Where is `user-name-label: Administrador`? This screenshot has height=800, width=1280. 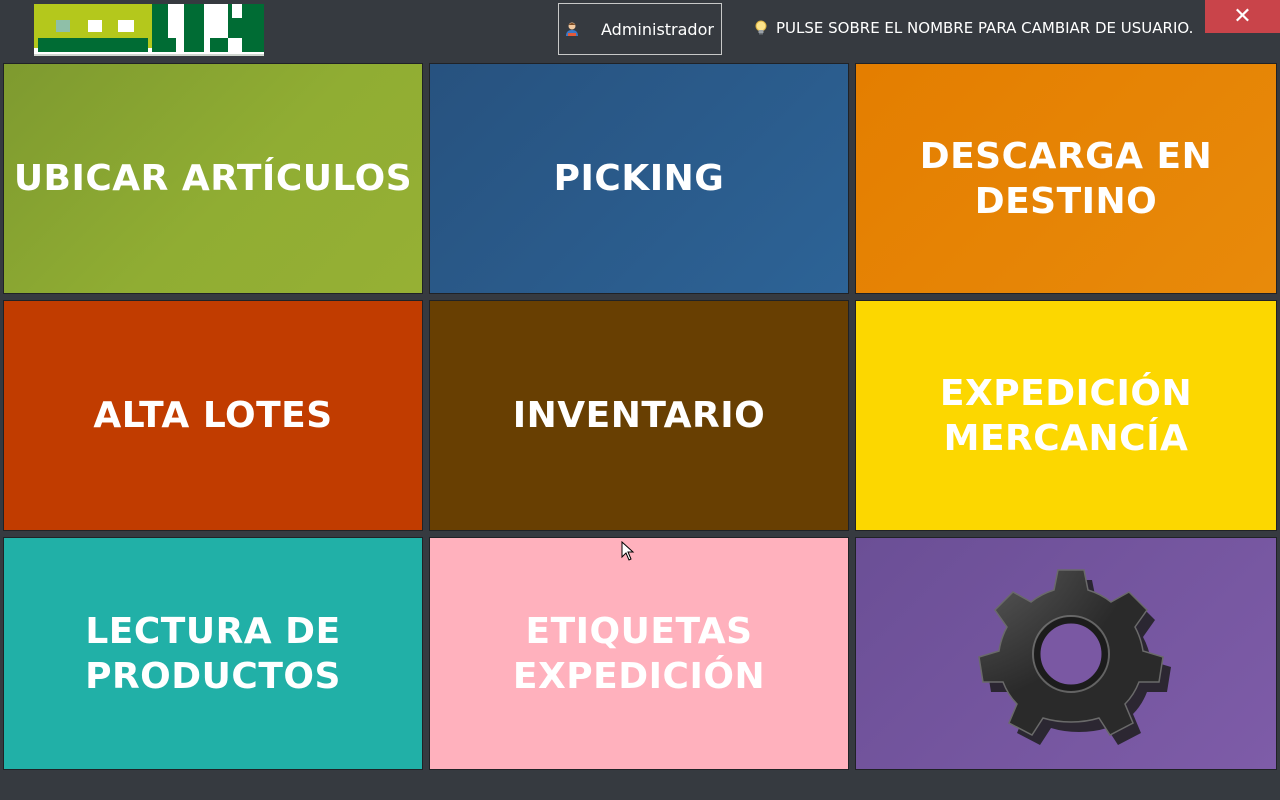 user-name-label: Administrador is located at coordinates (657, 29).